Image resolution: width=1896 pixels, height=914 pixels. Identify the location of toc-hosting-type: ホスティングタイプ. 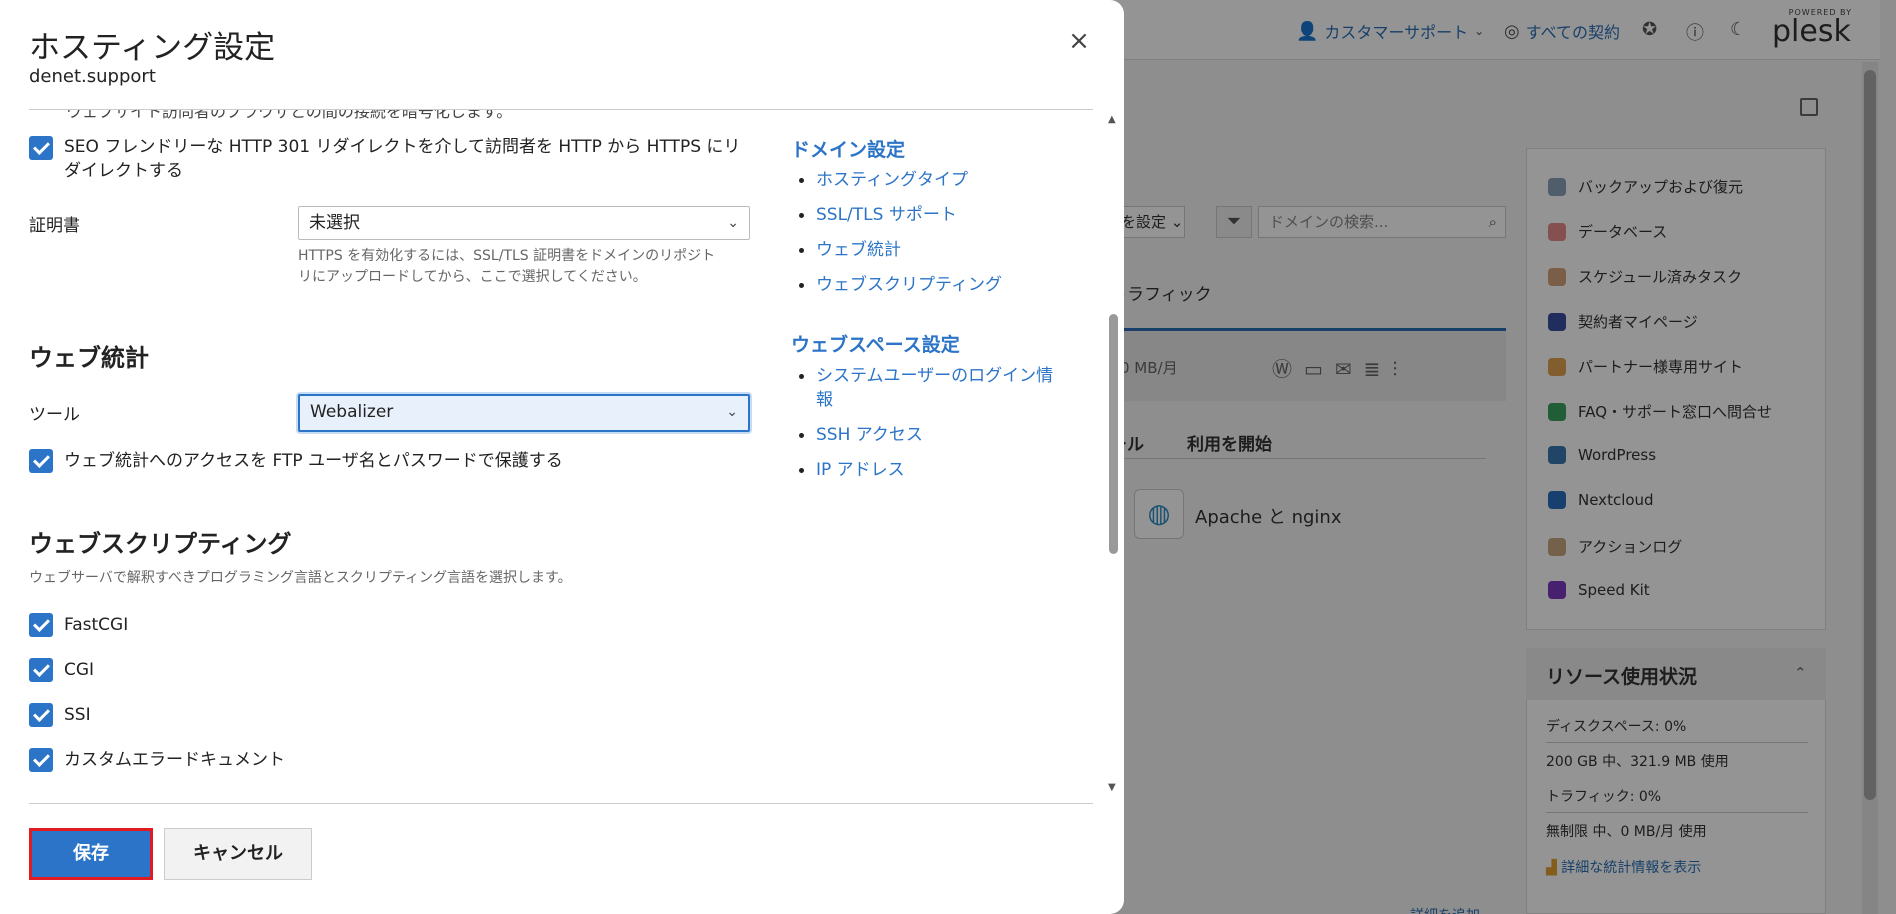
(883, 180).